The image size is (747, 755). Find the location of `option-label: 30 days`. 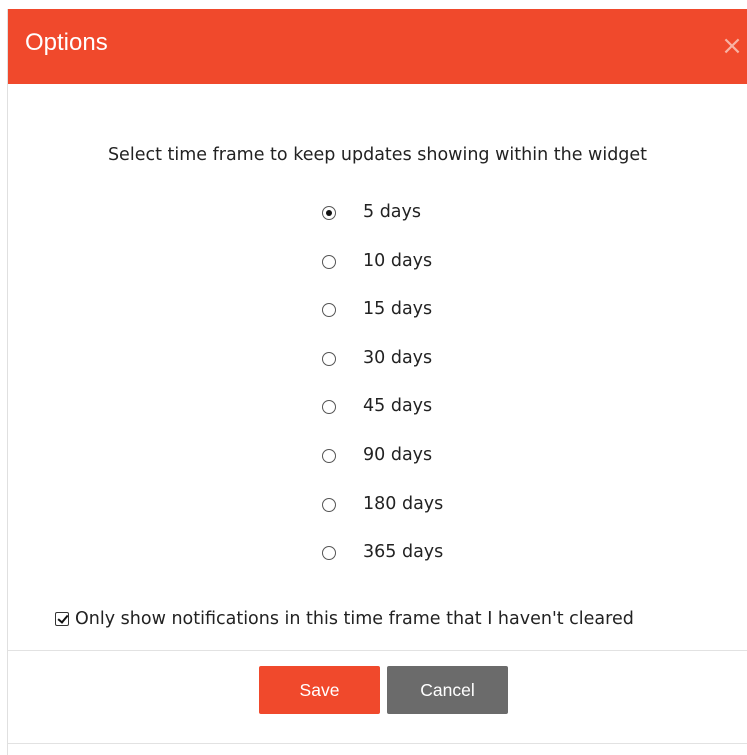

option-label: 30 days is located at coordinates (398, 357).